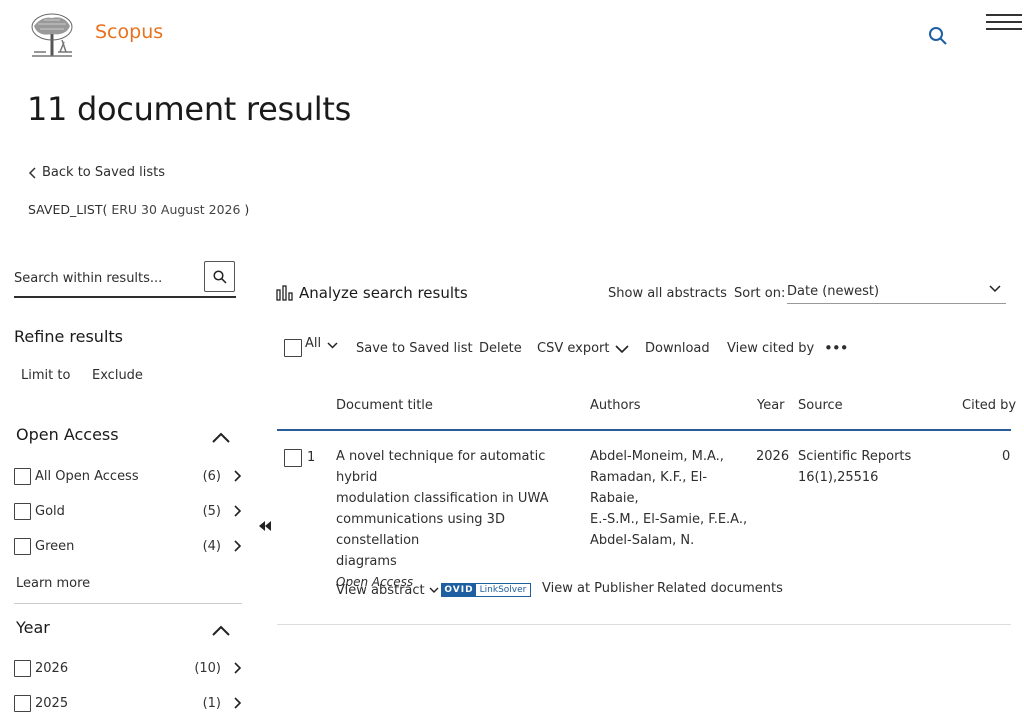 The height and width of the screenshot is (723, 1024). What do you see at coordinates (52, 668) in the screenshot?
I see `facet-label: 2026` at bounding box center [52, 668].